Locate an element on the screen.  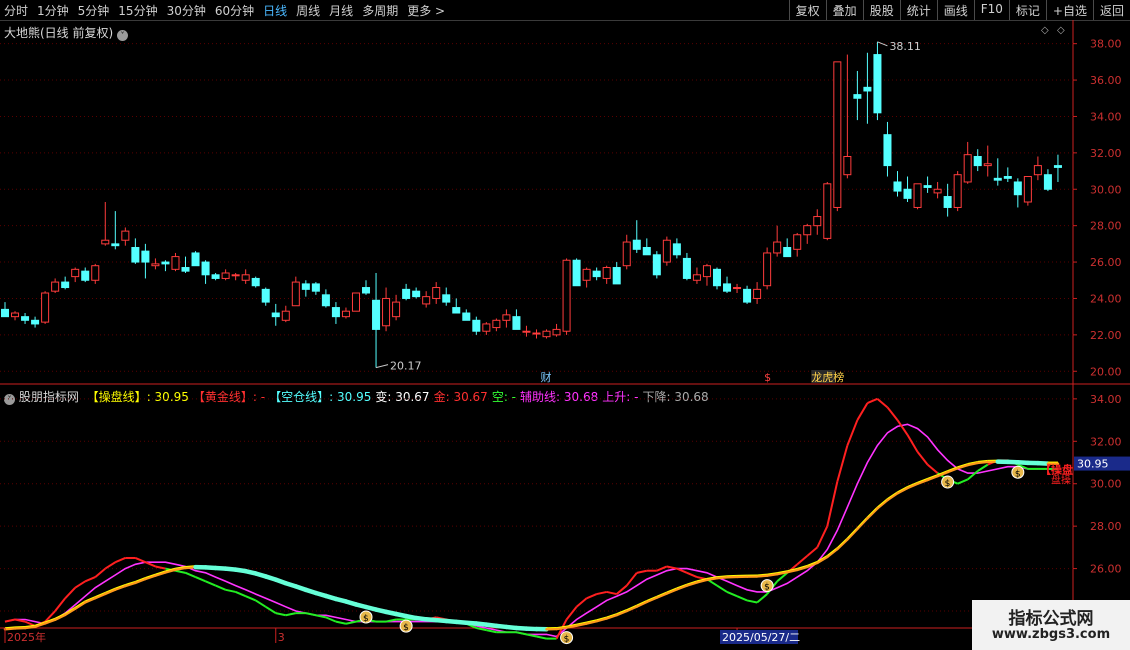
date-label: 3 is located at coordinates (281, 637).